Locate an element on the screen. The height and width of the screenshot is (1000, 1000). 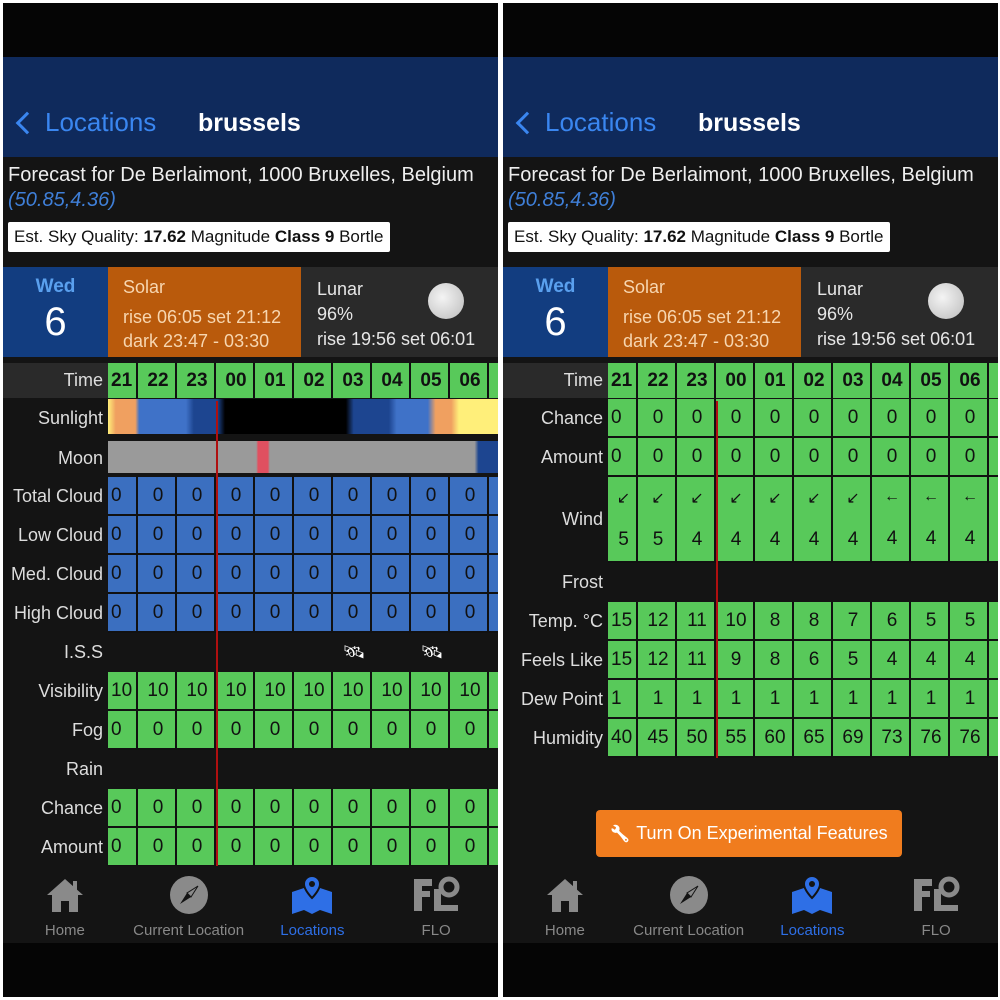
sky-prefix: Est. Sky Quality: is located at coordinates (579, 236).